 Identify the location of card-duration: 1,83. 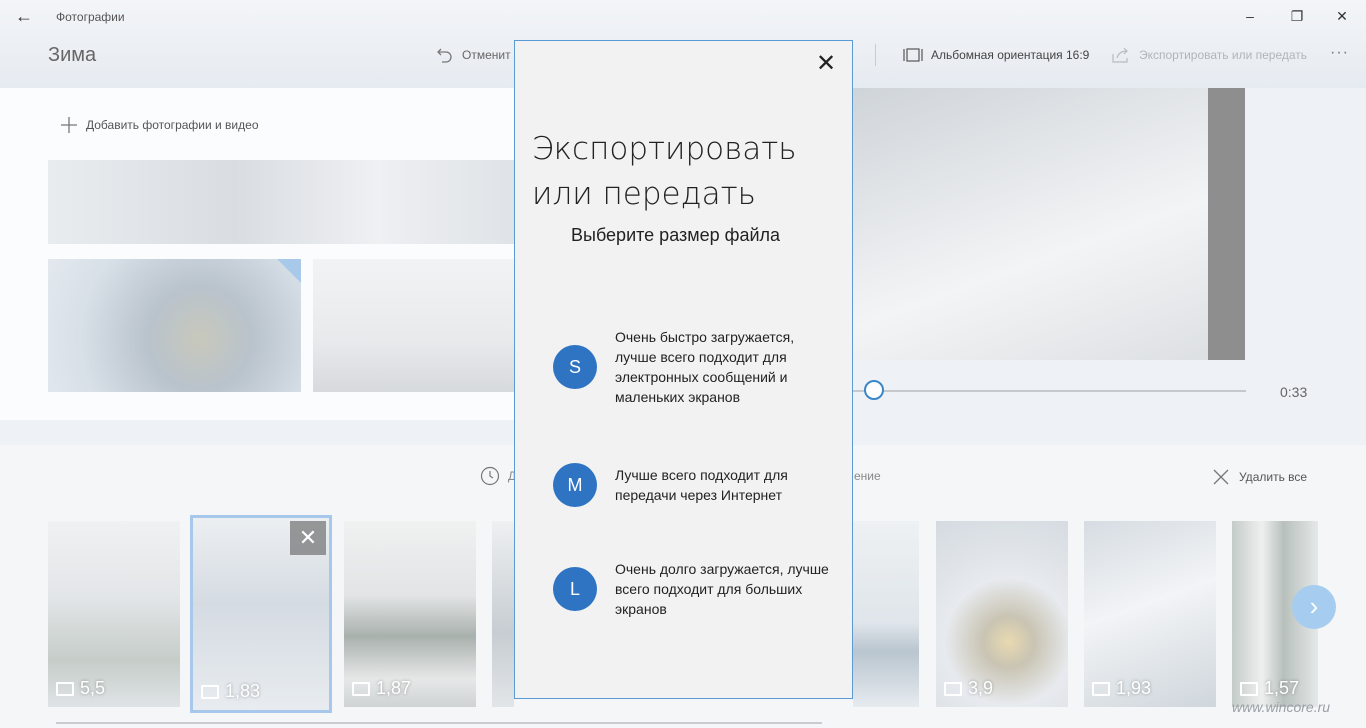
(230, 691).